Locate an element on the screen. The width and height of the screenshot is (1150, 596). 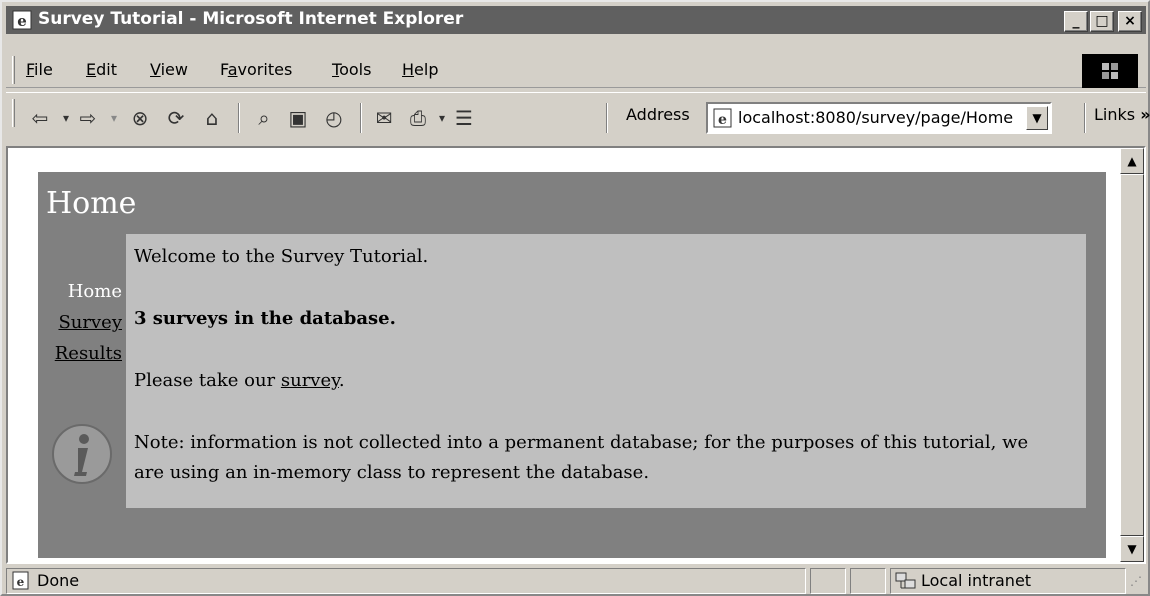
vertical-scrollbar: ▲ ▼ is located at coordinates (1132, 355).